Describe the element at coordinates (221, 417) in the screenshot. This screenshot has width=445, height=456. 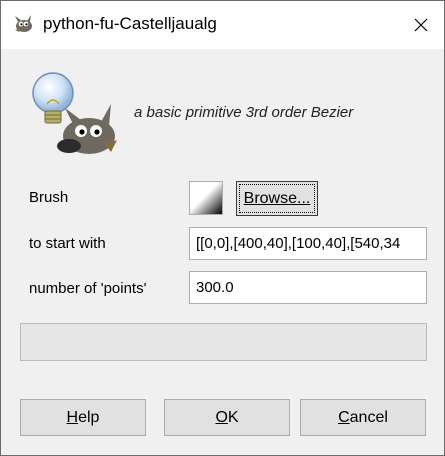
I see `ok-mnemonic: O` at that location.